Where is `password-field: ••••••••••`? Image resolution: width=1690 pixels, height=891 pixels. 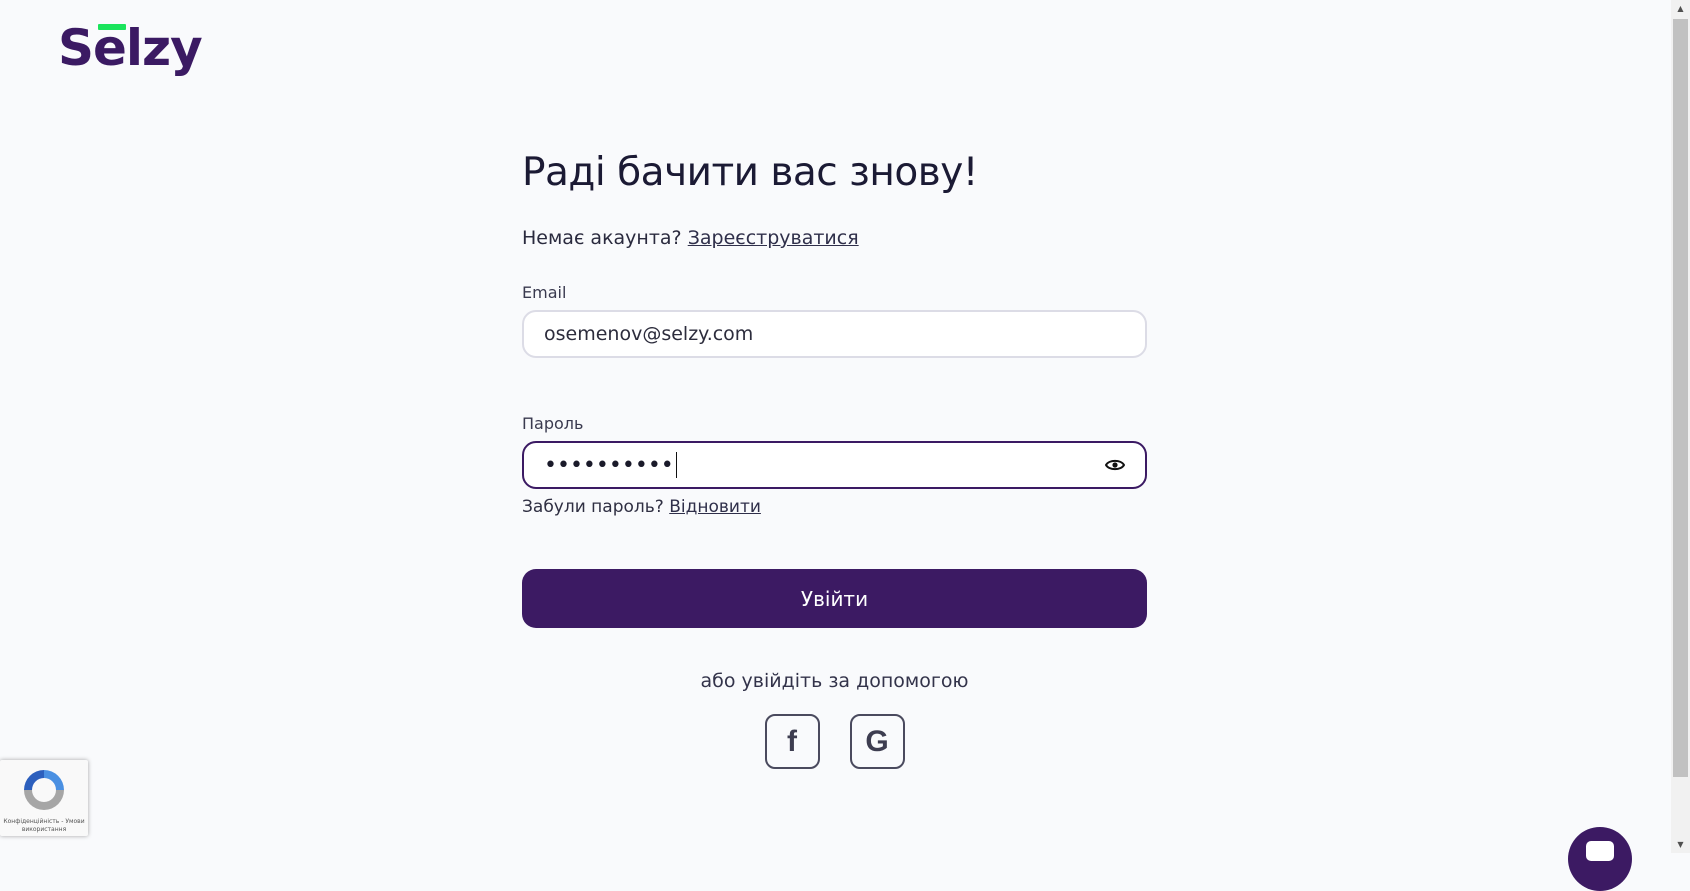
password-field: •••••••••• is located at coordinates (834, 465).